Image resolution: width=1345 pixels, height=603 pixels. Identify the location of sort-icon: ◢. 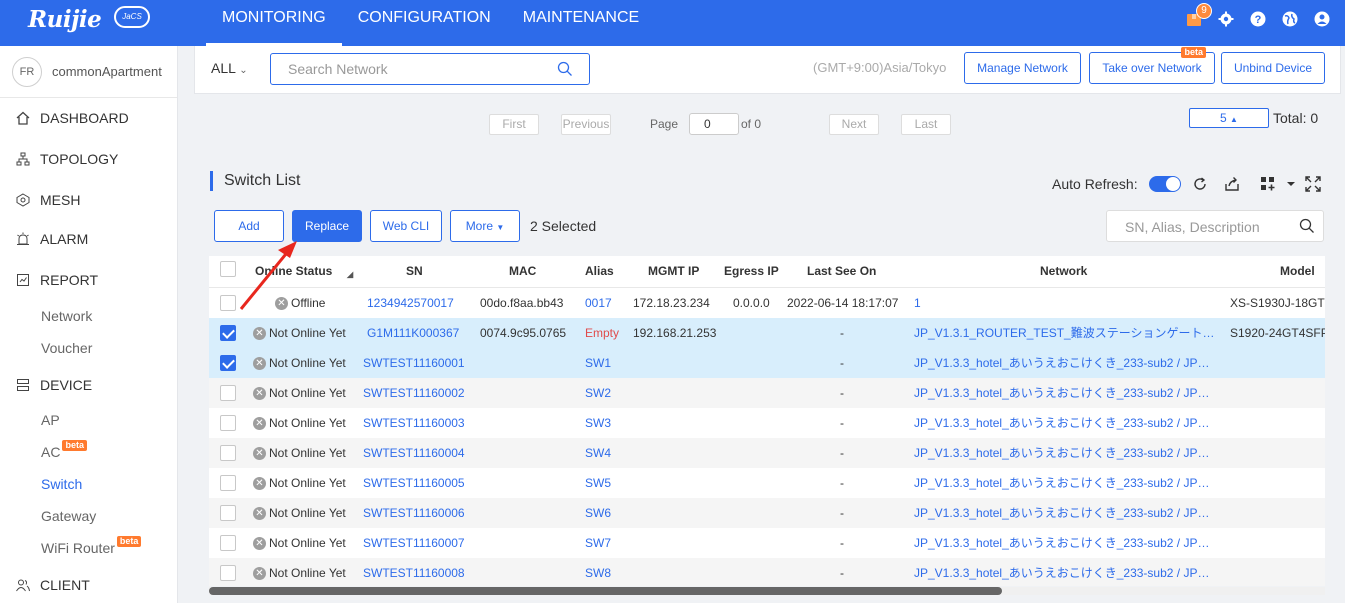
(352, 274).